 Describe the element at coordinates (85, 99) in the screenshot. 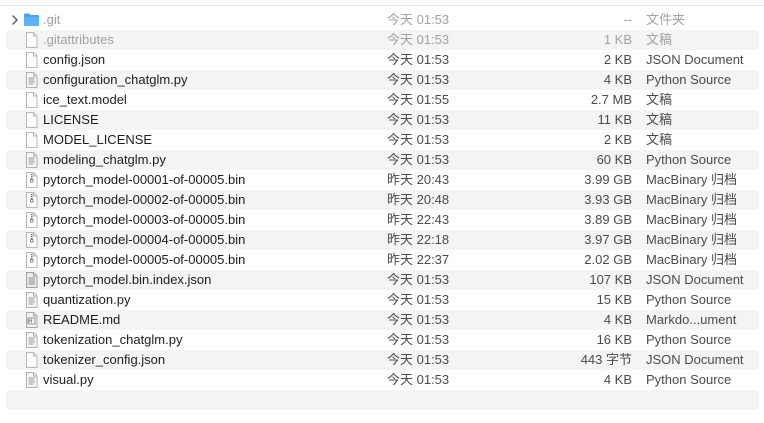

I see `file-name: ice_text.model` at that location.